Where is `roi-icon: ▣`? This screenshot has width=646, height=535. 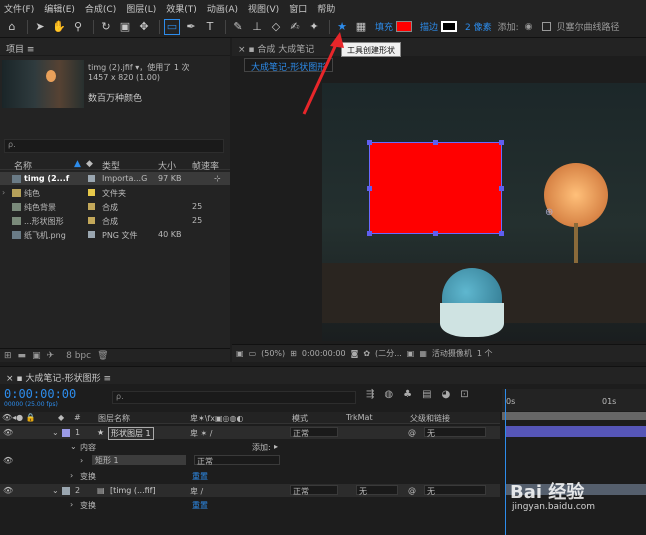 roi-icon: ▣ is located at coordinates (411, 353).